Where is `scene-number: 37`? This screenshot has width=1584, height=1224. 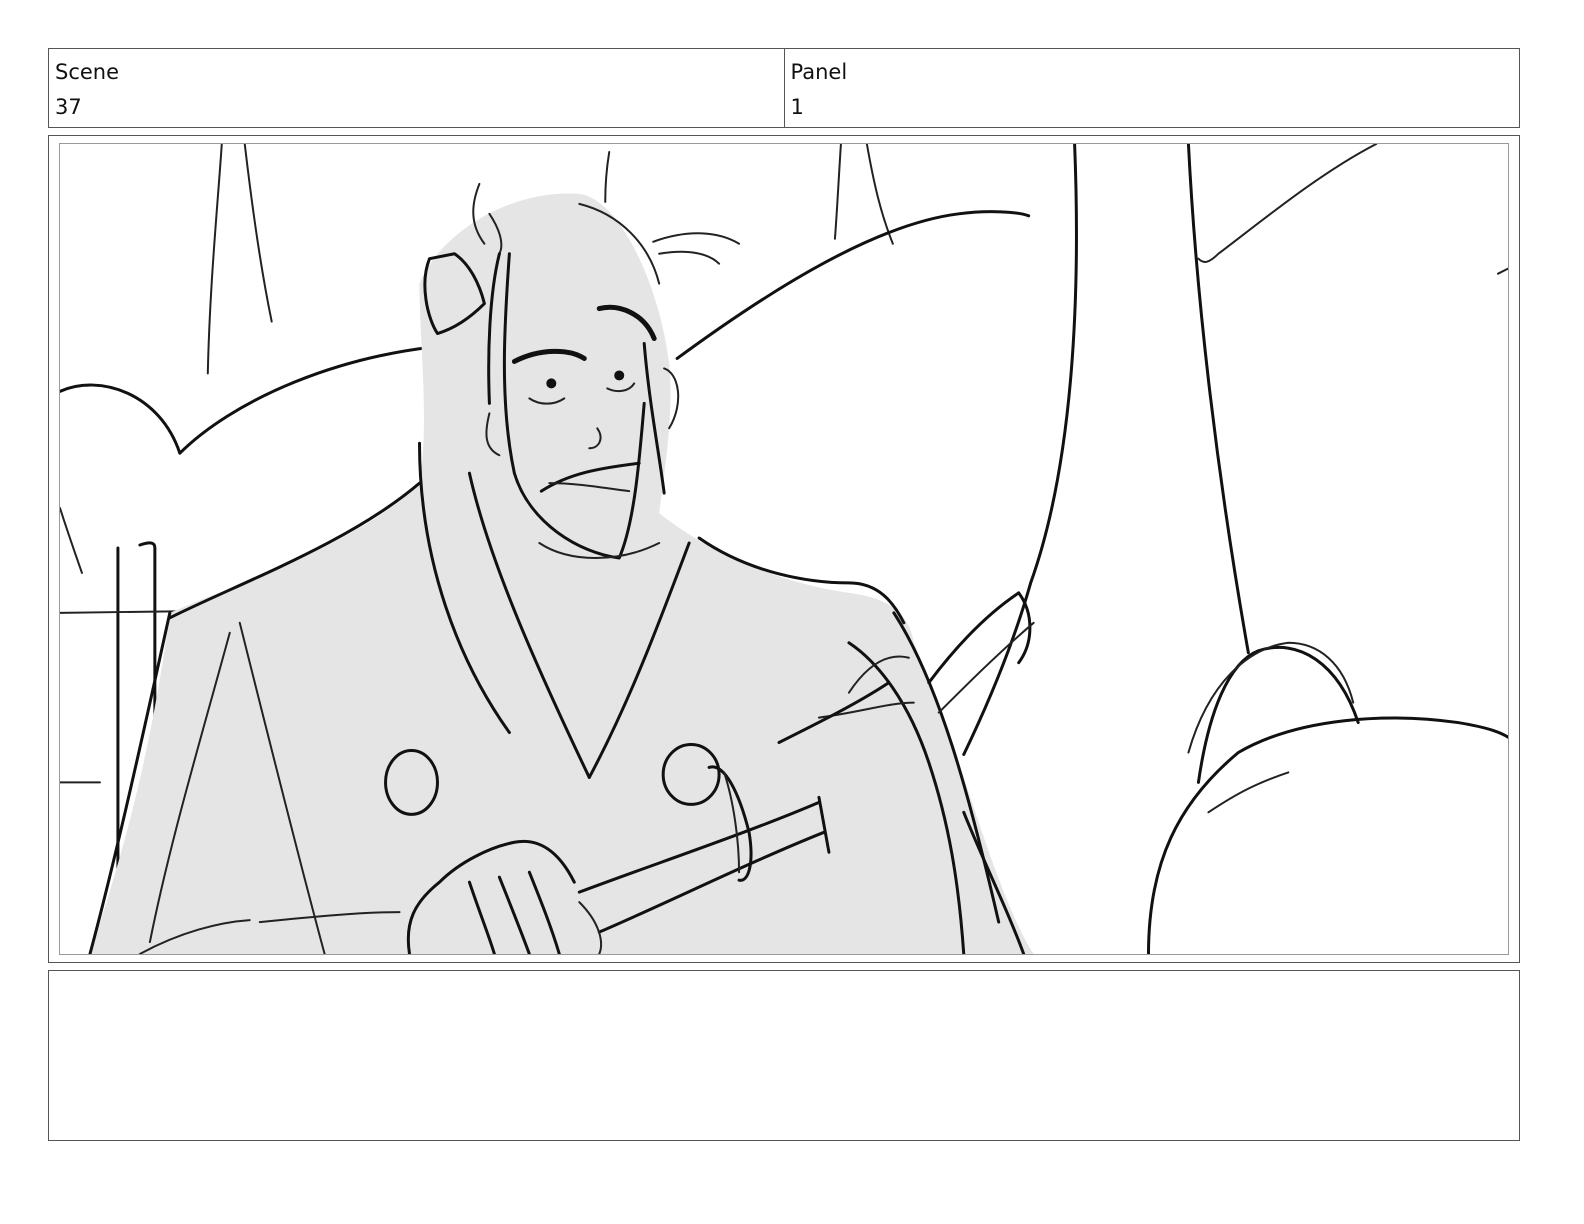
scene-number: 37 is located at coordinates (68, 107).